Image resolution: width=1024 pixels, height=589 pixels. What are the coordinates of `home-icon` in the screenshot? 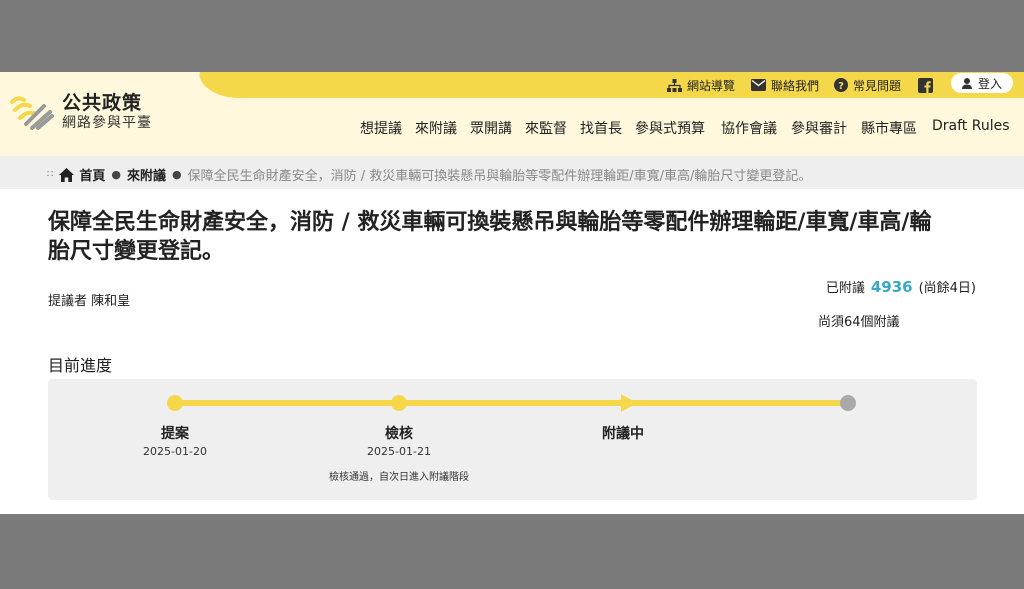 It's located at (67, 174).